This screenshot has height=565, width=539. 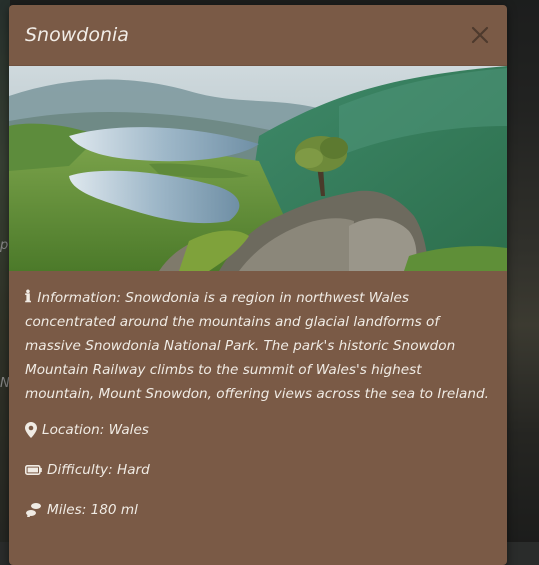 What do you see at coordinates (33, 510) in the screenshot?
I see `footprints-icon` at bounding box center [33, 510].